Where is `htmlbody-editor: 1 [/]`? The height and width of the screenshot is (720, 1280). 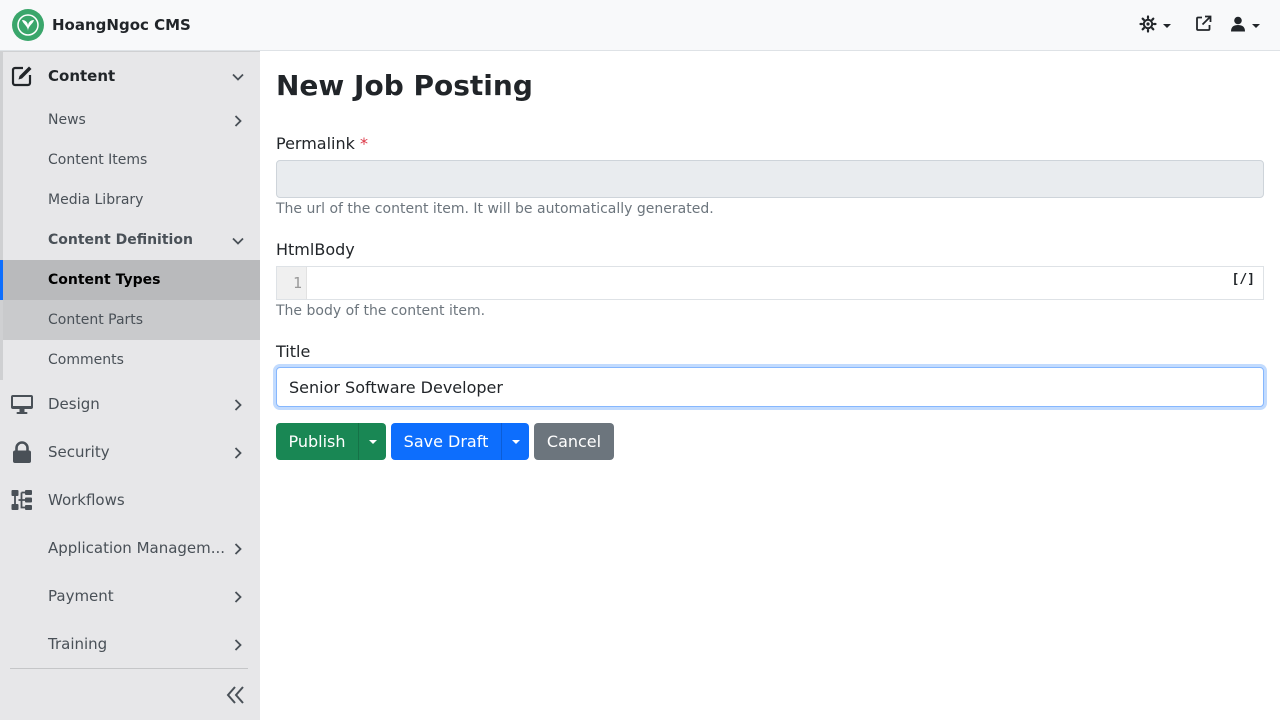 htmlbody-editor: 1 [/] is located at coordinates (770, 283).